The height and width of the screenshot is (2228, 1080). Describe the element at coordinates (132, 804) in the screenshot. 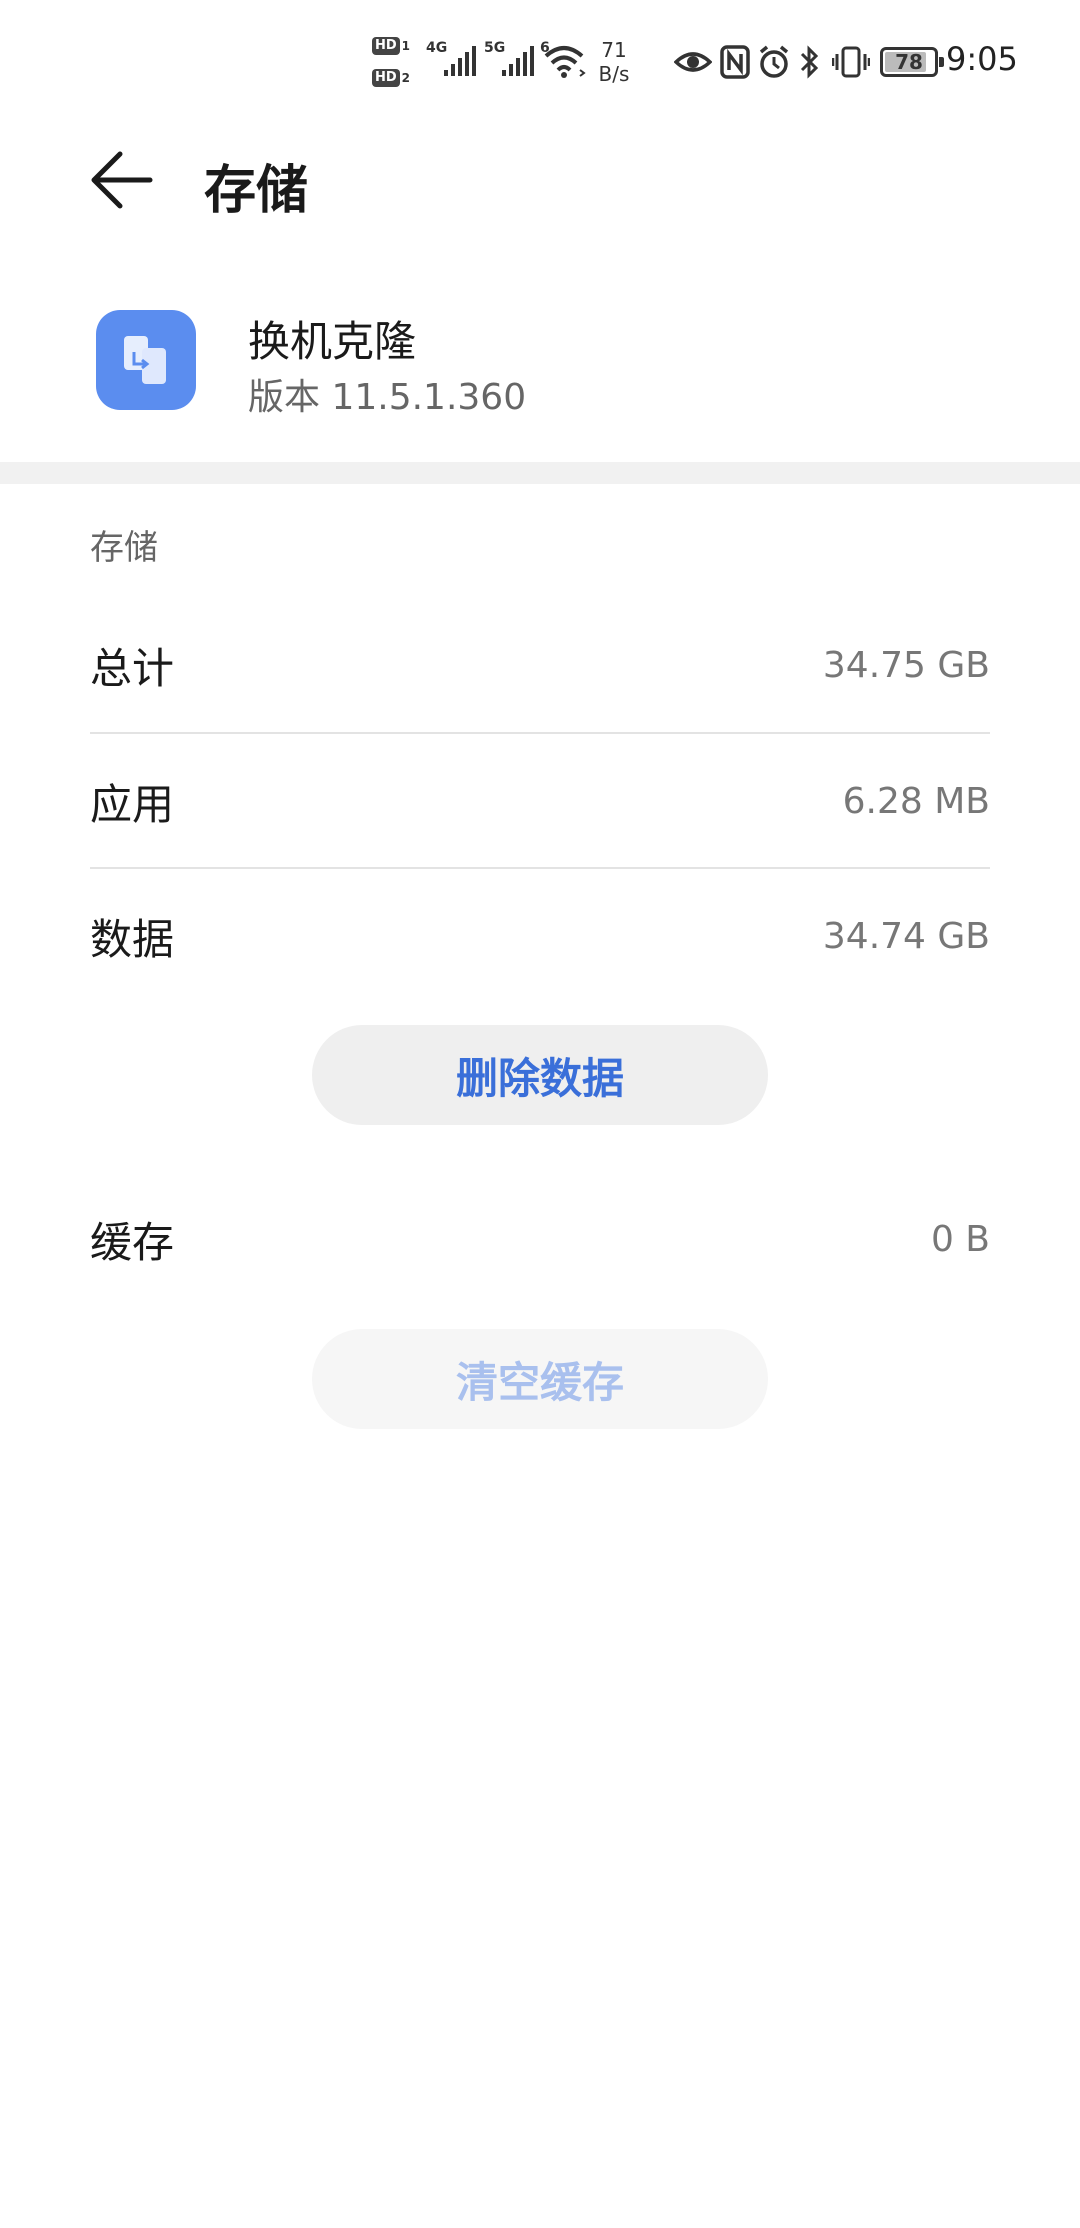

I see `app-size-label: 应用` at that location.